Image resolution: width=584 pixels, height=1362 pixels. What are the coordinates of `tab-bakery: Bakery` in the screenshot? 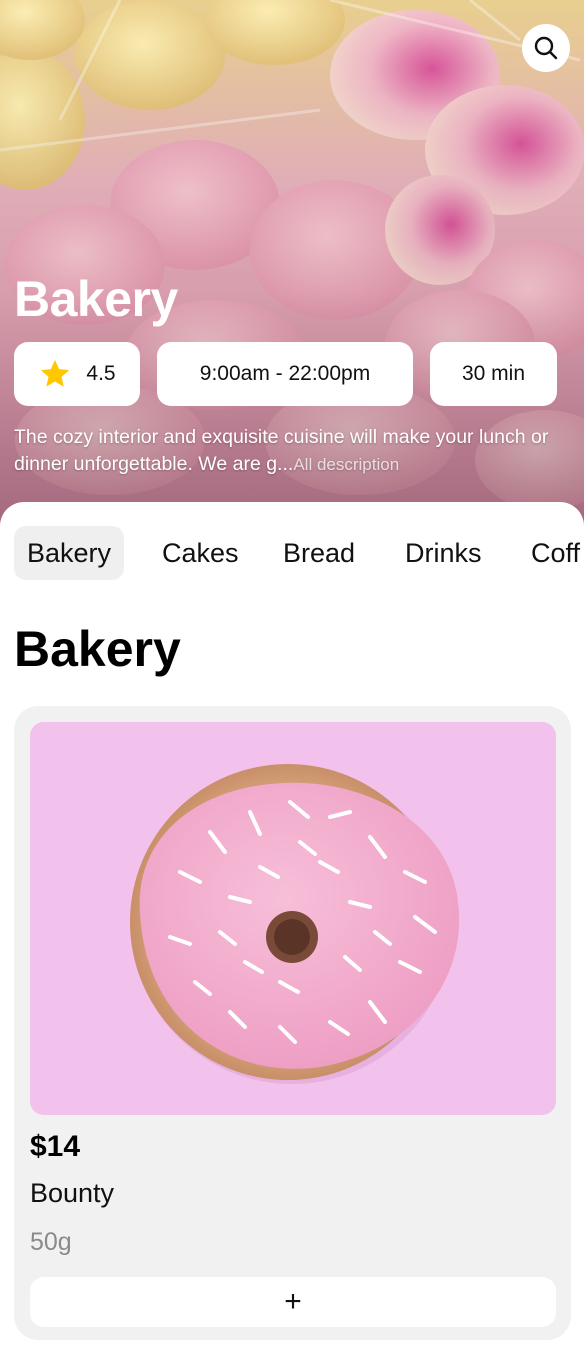 It's located at (69, 553).